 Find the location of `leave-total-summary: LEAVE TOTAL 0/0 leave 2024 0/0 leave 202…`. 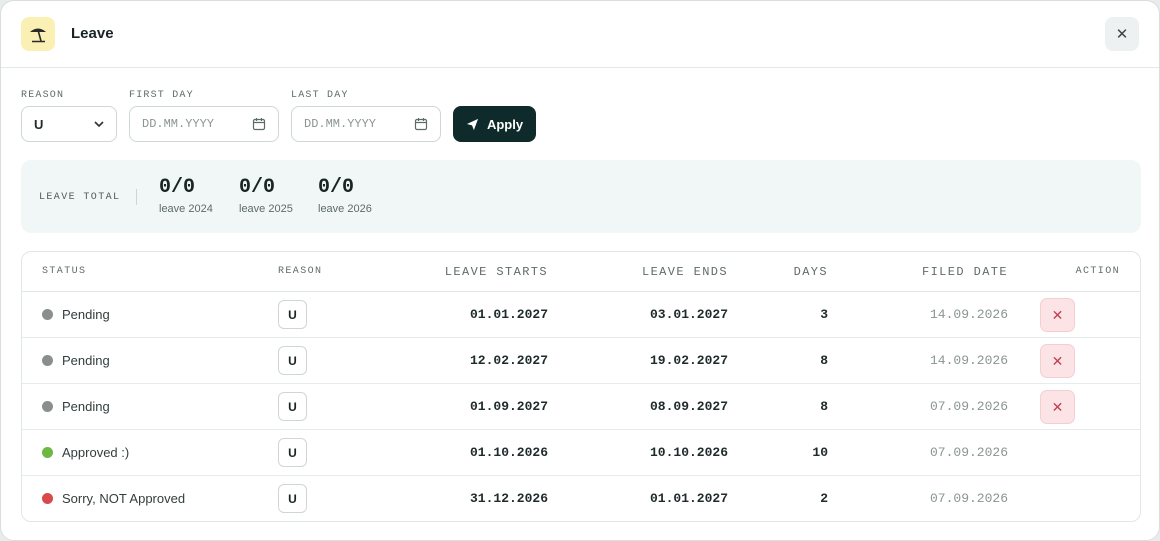

leave-total-summary: LEAVE TOTAL 0/0 leave 2024 0/0 leave 202… is located at coordinates (581, 196).